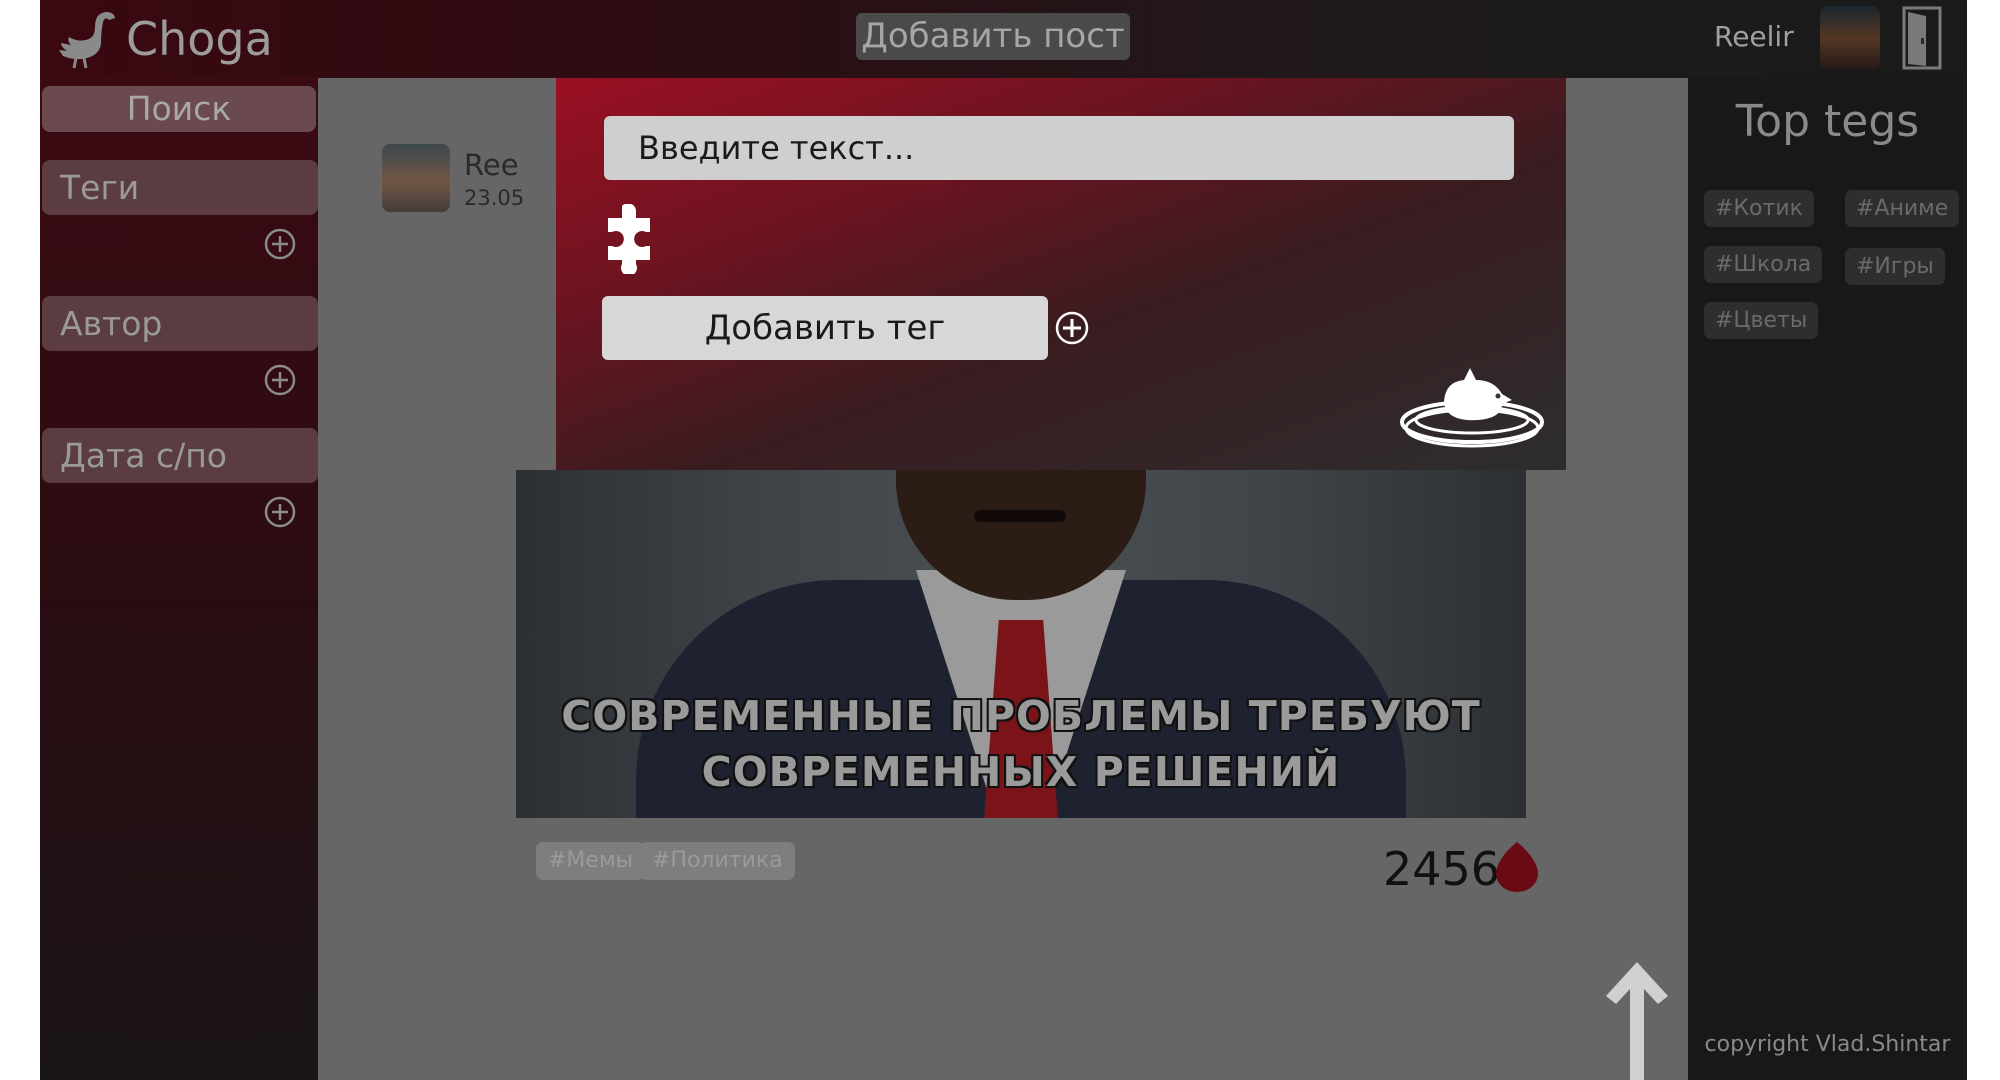 The width and height of the screenshot is (2000, 1080). Describe the element at coordinates (180, 323) in the screenshot. I see `filter-author: Автор` at that location.